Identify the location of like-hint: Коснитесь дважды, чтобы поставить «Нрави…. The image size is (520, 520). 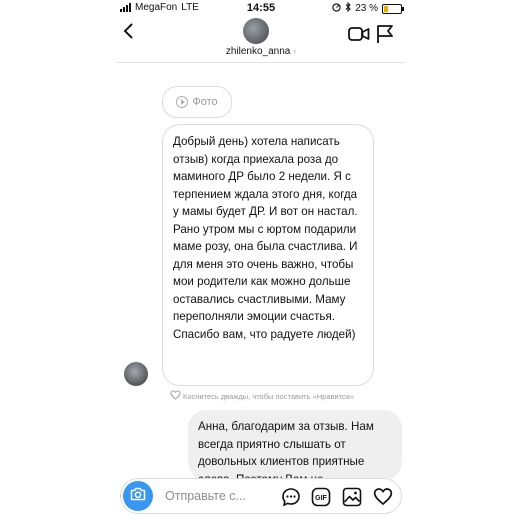
(262, 396).